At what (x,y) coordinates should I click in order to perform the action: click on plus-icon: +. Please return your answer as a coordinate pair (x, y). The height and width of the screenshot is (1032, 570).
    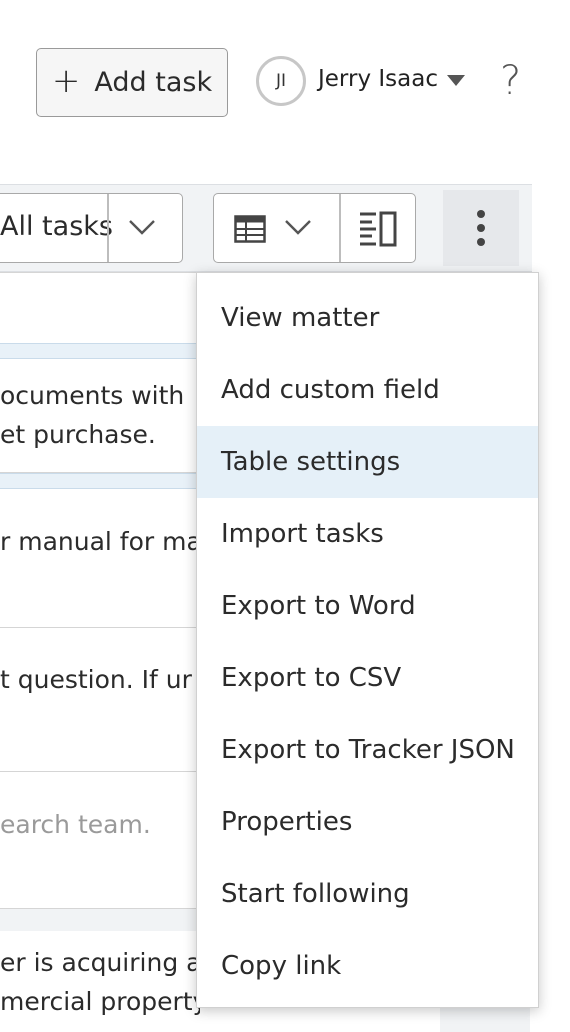
    Looking at the image, I should click on (66, 81).